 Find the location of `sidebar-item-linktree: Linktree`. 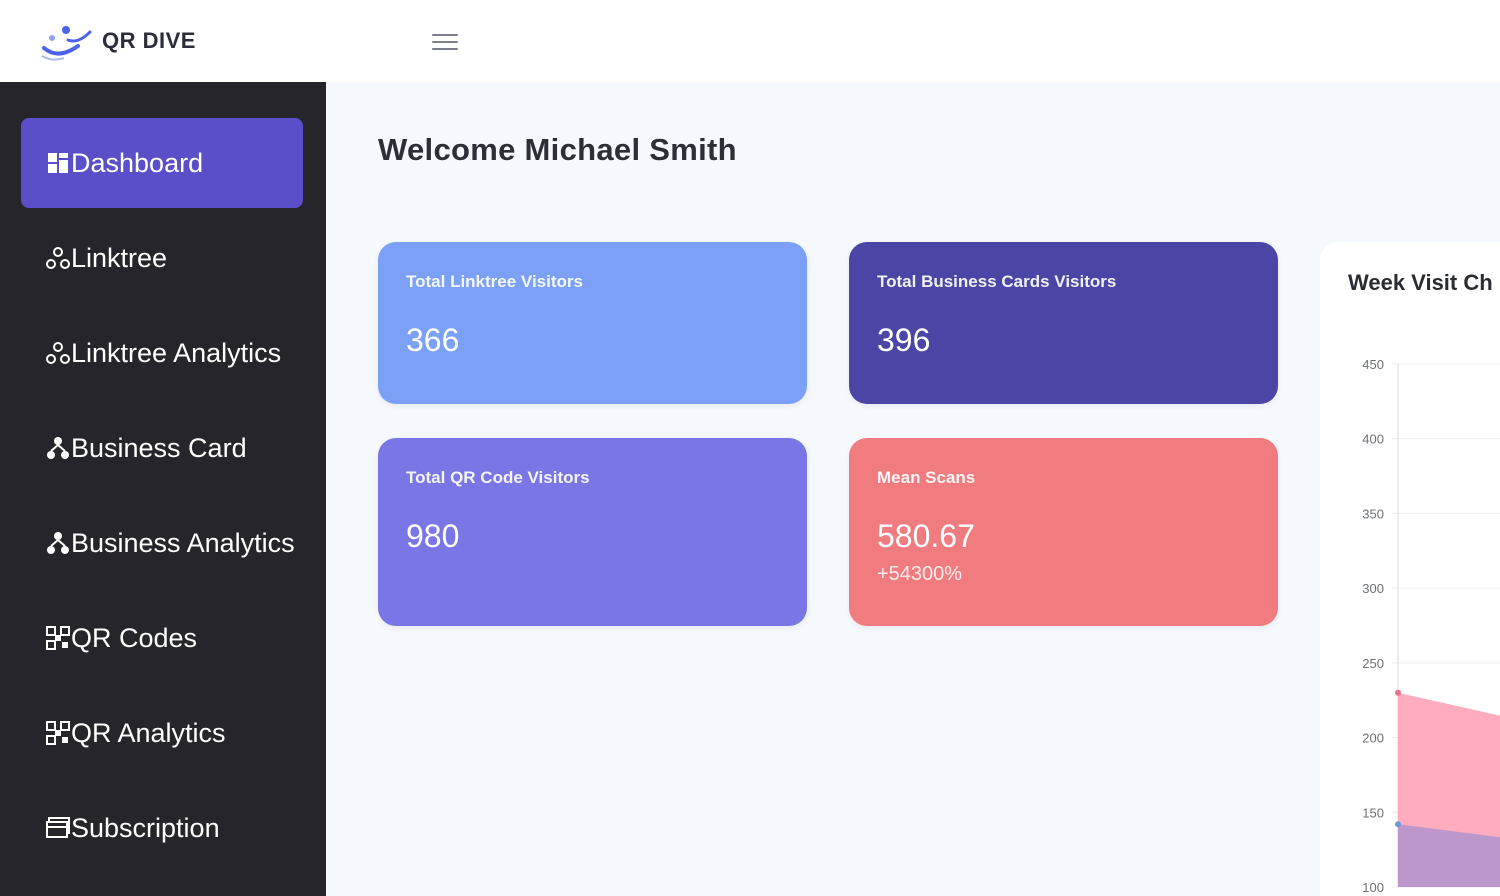

sidebar-item-linktree: Linktree is located at coordinates (162, 258).